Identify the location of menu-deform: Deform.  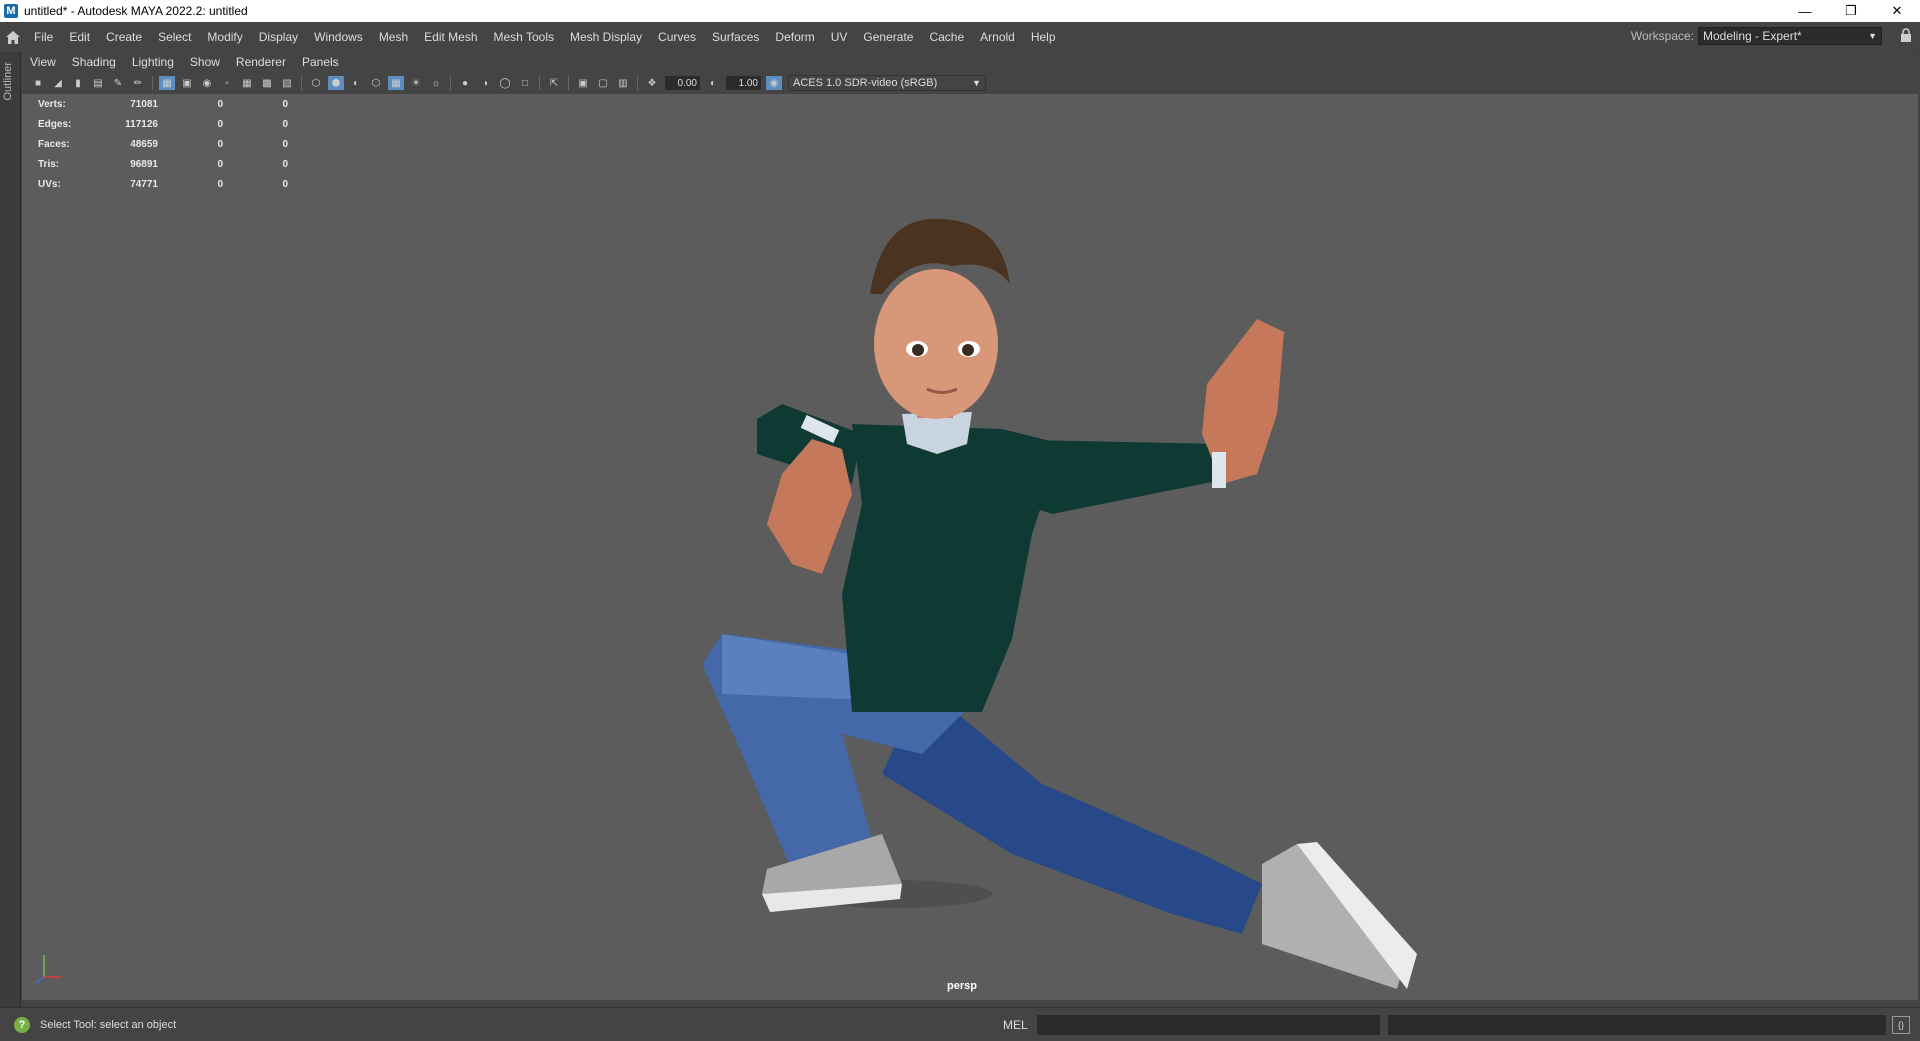
(794, 37).